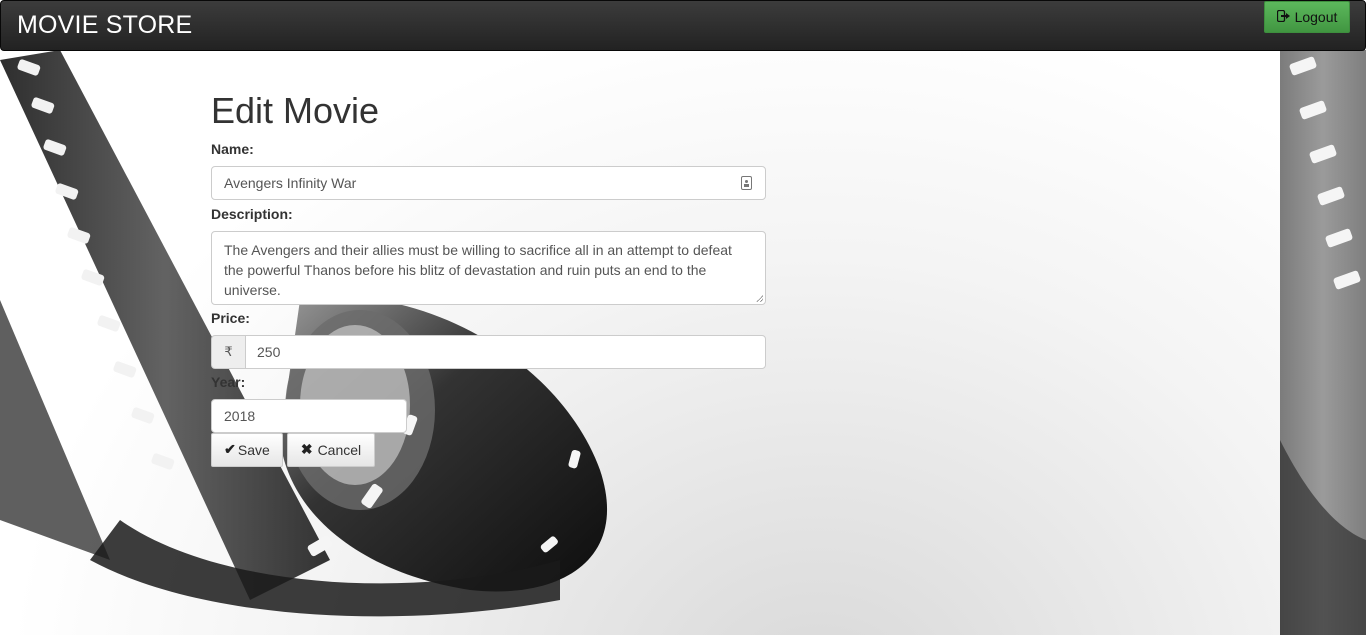 The image size is (1366, 635). What do you see at coordinates (505, 351) in the screenshot?
I see `price-input: 250` at bounding box center [505, 351].